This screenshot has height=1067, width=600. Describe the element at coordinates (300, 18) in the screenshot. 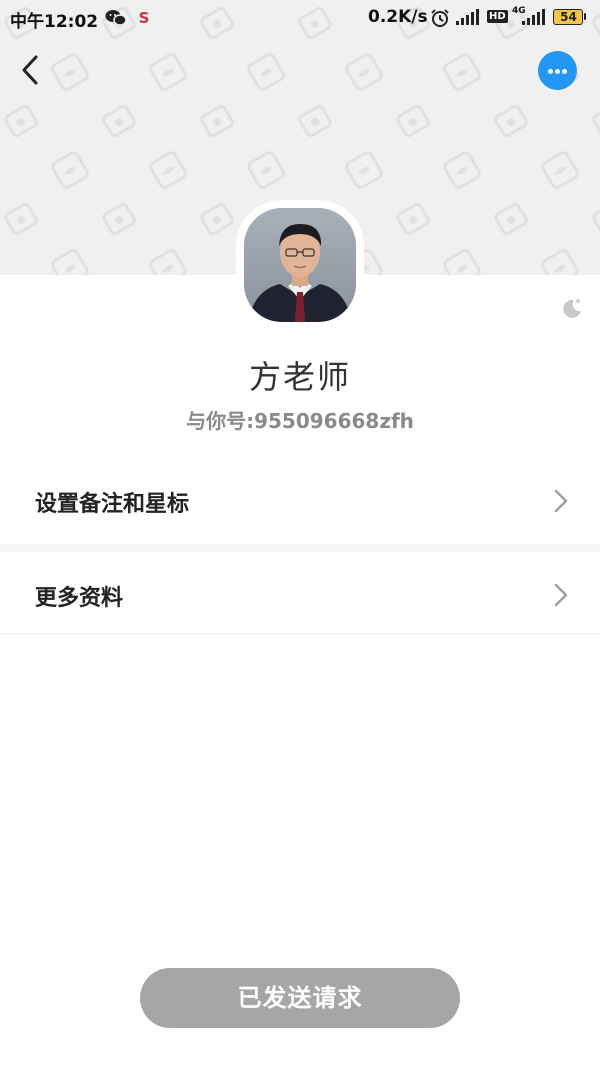

I see `status-bar: 中午12:02 S 0.2K/s HD 4G 54` at that location.